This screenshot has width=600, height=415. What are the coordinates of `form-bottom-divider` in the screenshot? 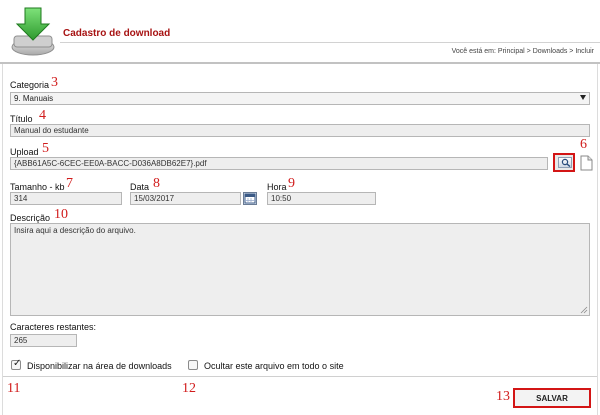 It's located at (300, 376).